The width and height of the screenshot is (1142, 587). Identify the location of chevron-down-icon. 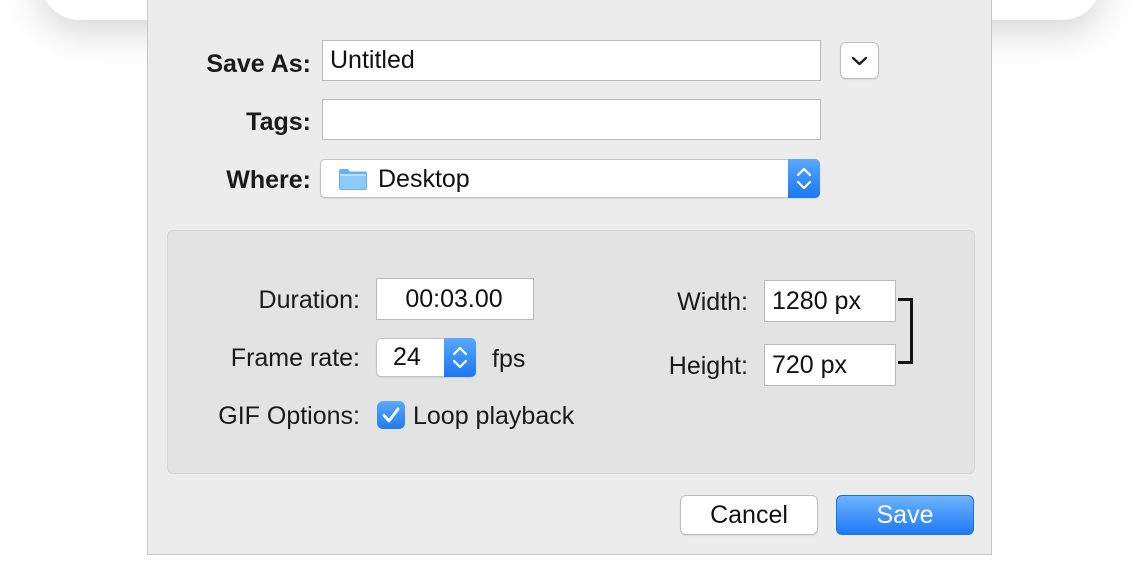
(859, 61).